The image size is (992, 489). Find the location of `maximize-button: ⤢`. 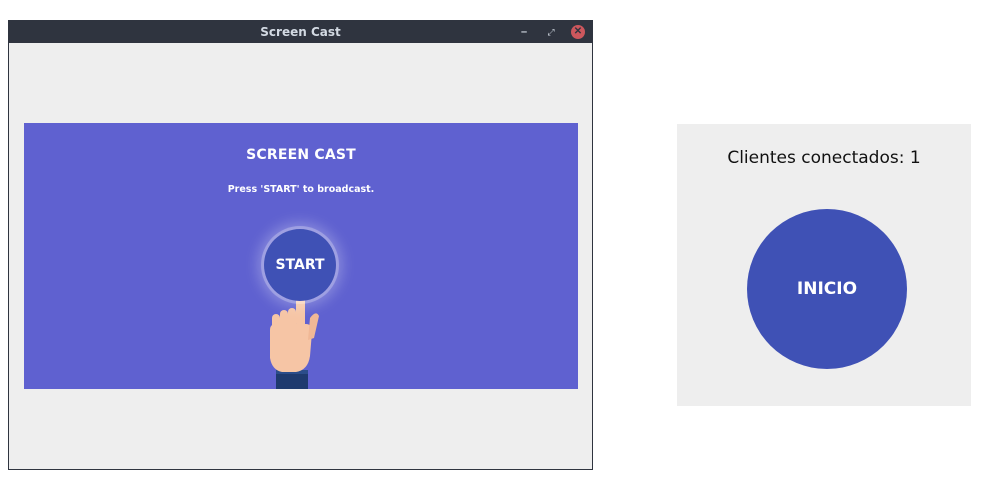

maximize-button: ⤢ is located at coordinates (551, 32).